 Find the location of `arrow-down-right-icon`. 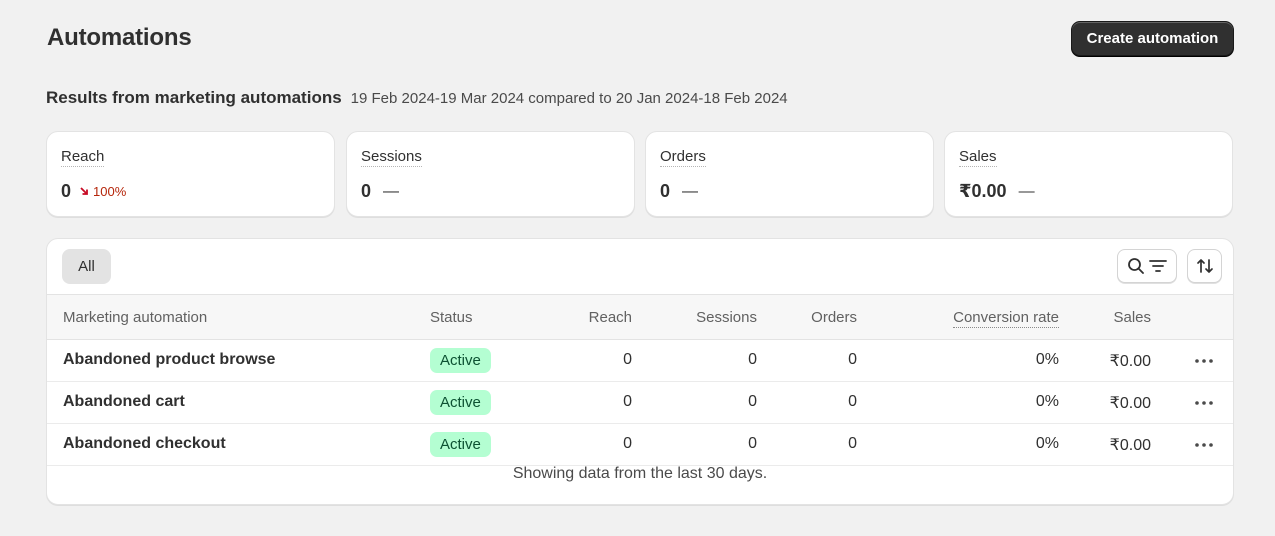

arrow-down-right-icon is located at coordinates (84, 191).